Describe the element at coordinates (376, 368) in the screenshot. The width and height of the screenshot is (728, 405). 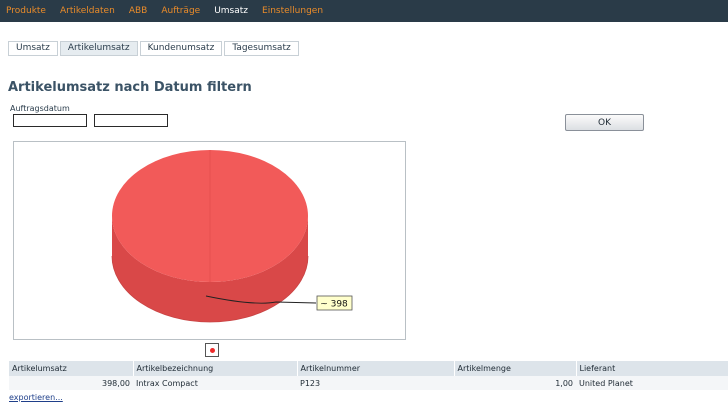
I see `column-header-artikelnummer: Artikelnummer` at that location.